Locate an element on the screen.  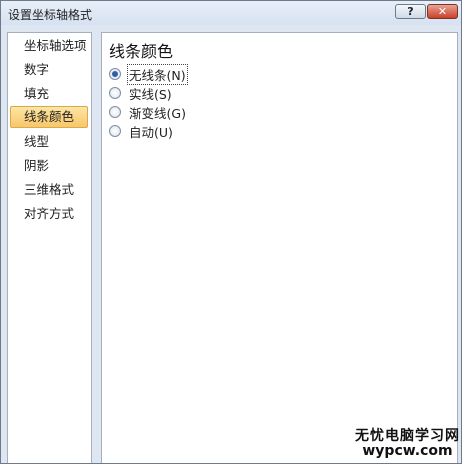
option-no-line: 无线条(N) is located at coordinates (148, 74).